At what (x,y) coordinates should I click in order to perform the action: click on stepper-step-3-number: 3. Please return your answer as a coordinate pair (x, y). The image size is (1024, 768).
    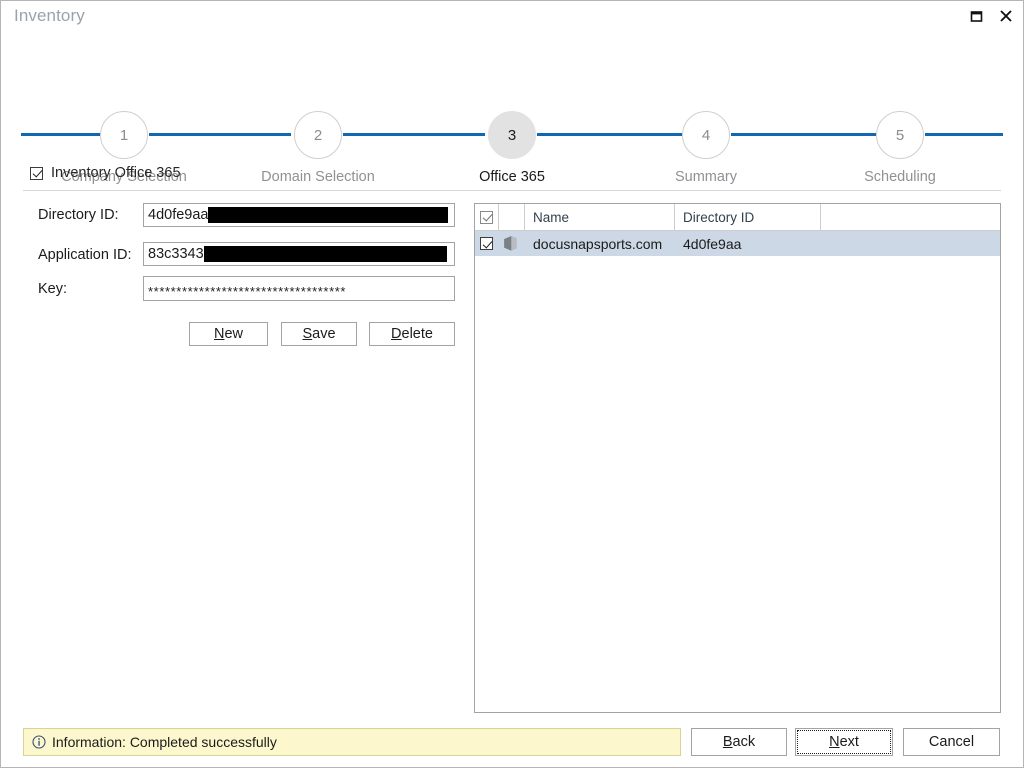
    Looking at the image, I should click on (512, 135).